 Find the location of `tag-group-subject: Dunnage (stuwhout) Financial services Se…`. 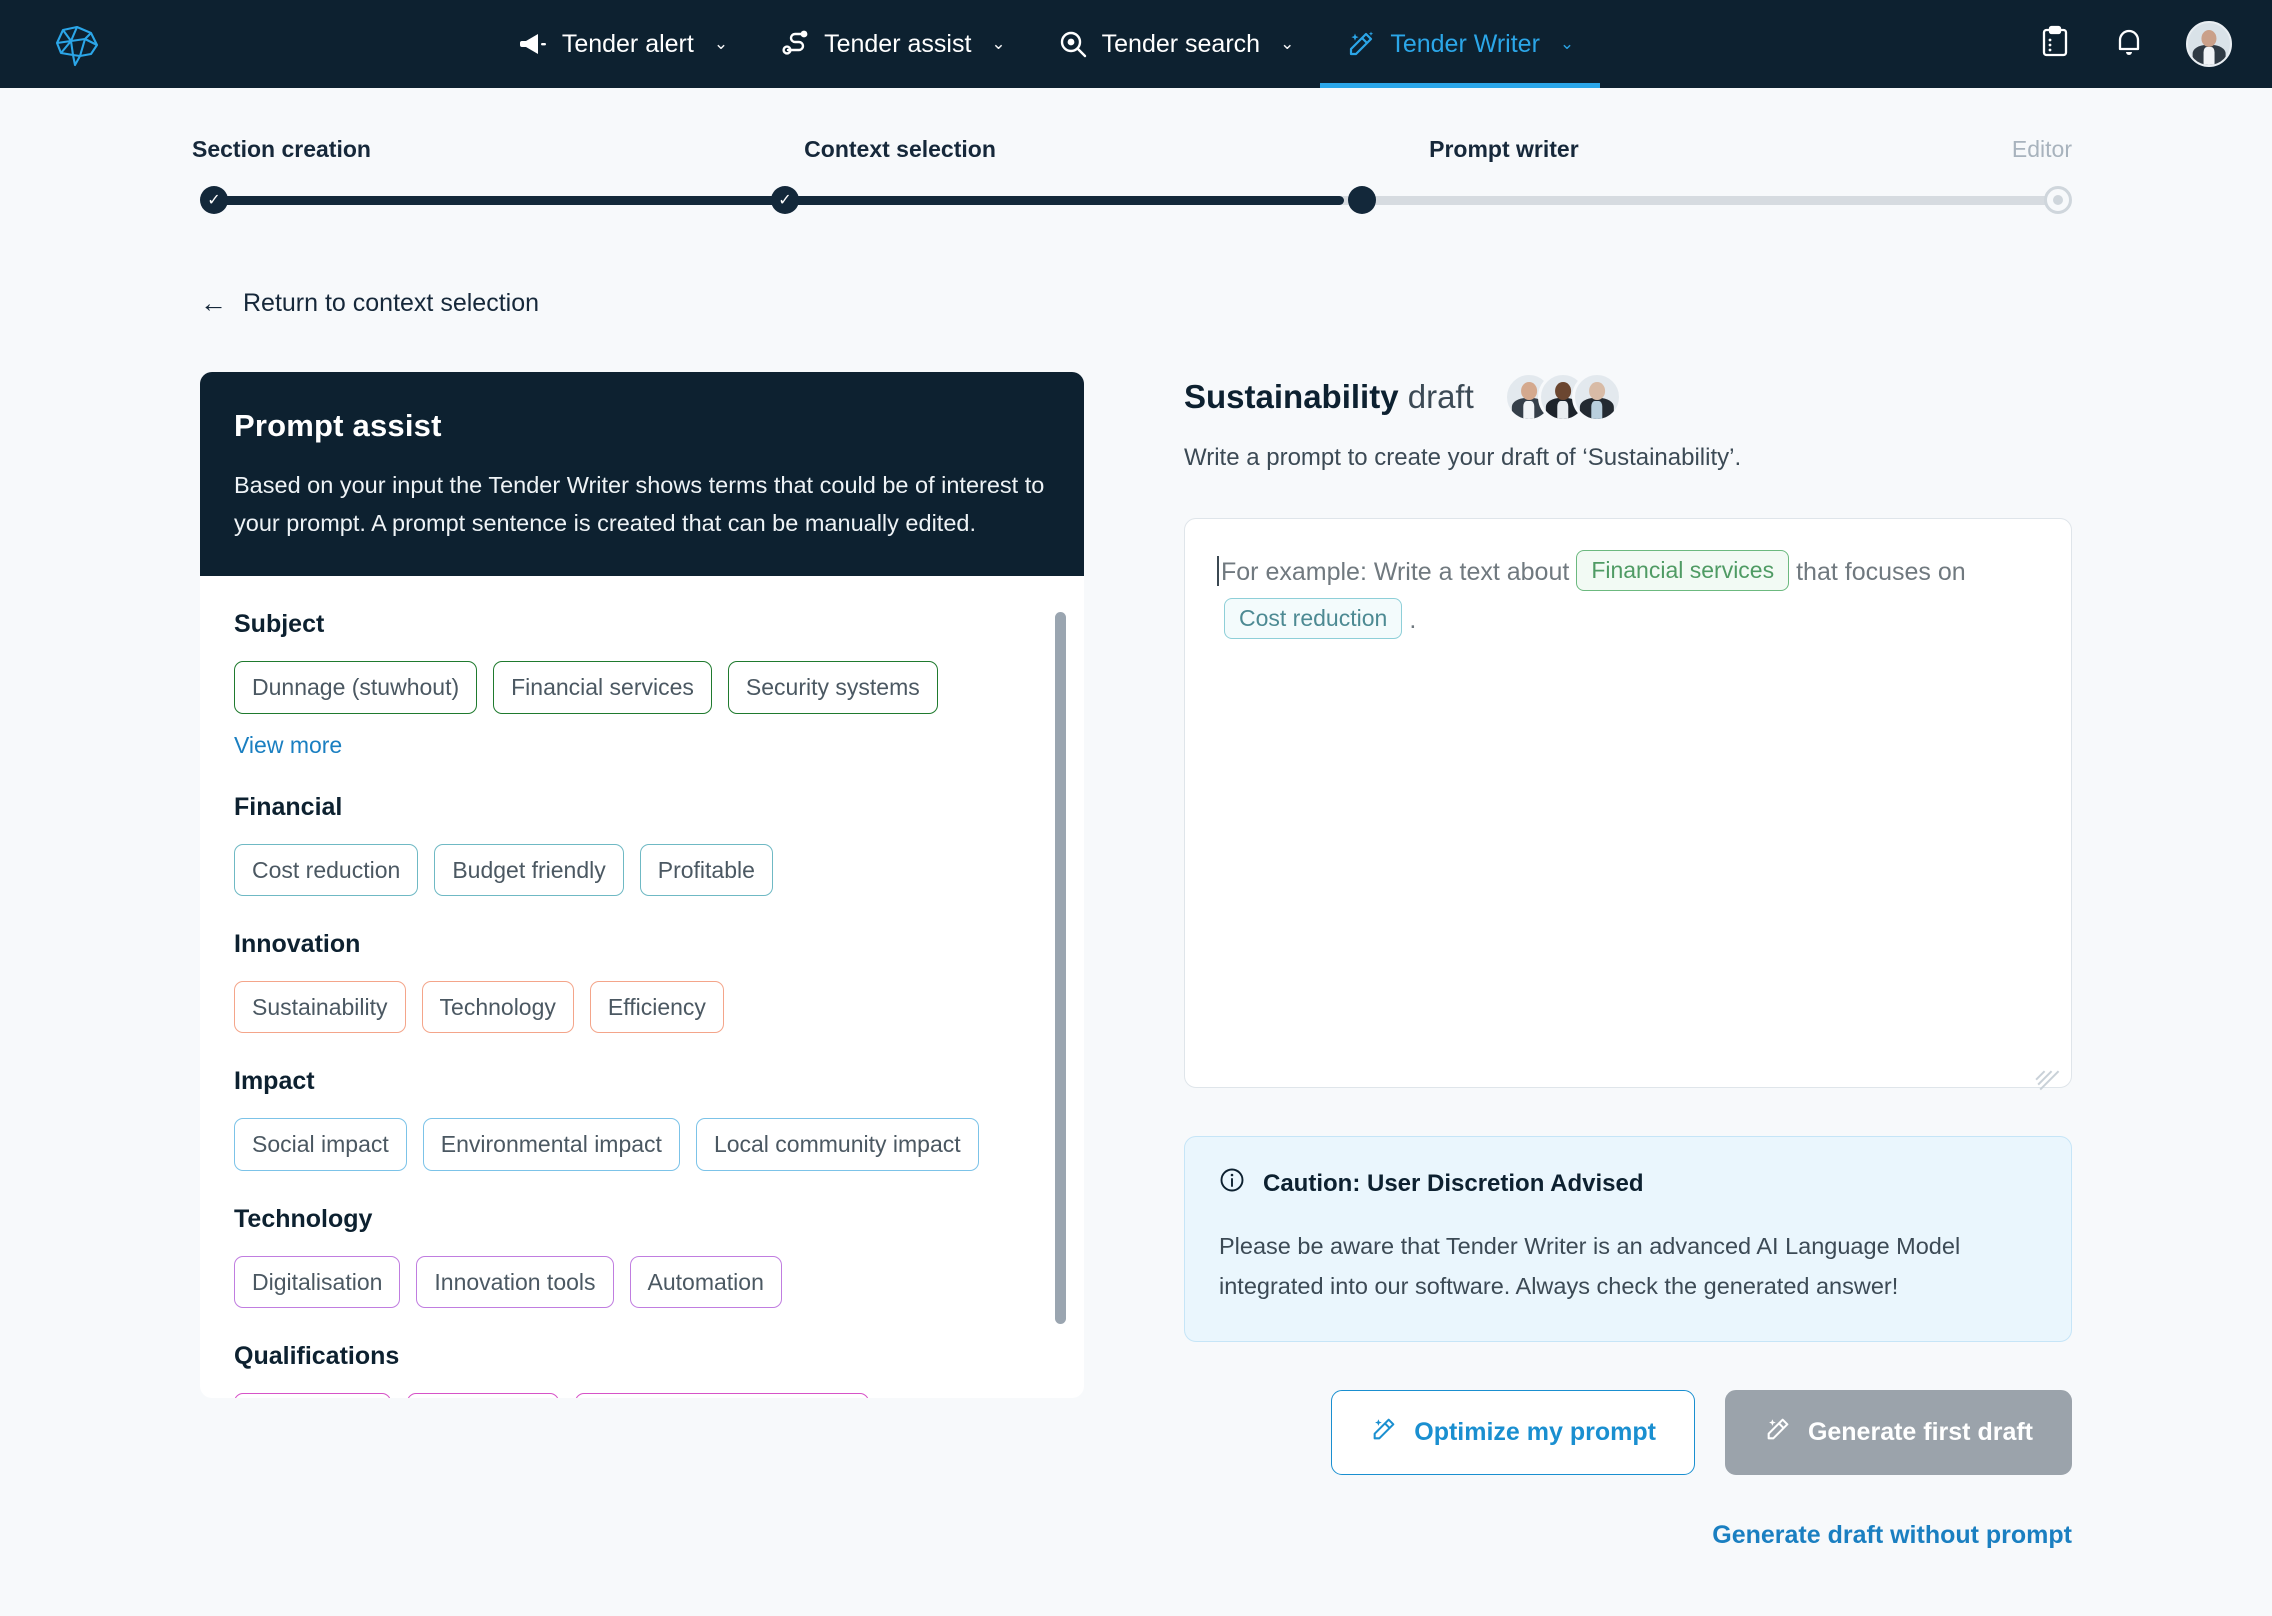

tag-group-subject: Dunnage (stuwhout) Financial services Se… is located at coordinates (627, 687).